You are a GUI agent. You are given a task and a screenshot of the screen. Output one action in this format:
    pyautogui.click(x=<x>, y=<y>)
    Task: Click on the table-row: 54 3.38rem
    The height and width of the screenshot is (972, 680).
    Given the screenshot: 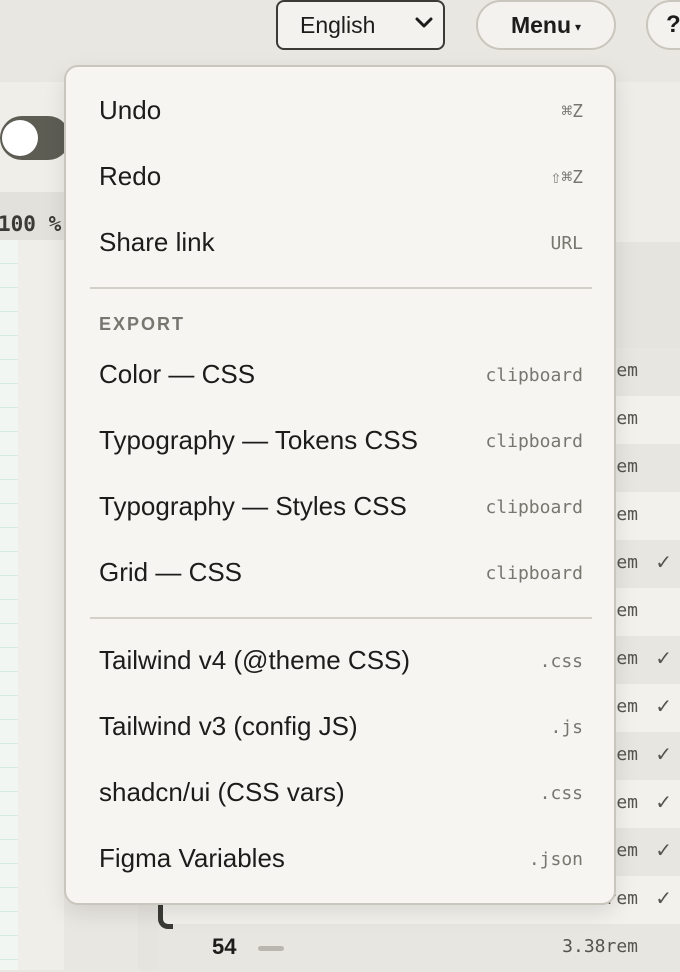 What is the action you would take?
    pyautogui.click(x=419, y=948)
    